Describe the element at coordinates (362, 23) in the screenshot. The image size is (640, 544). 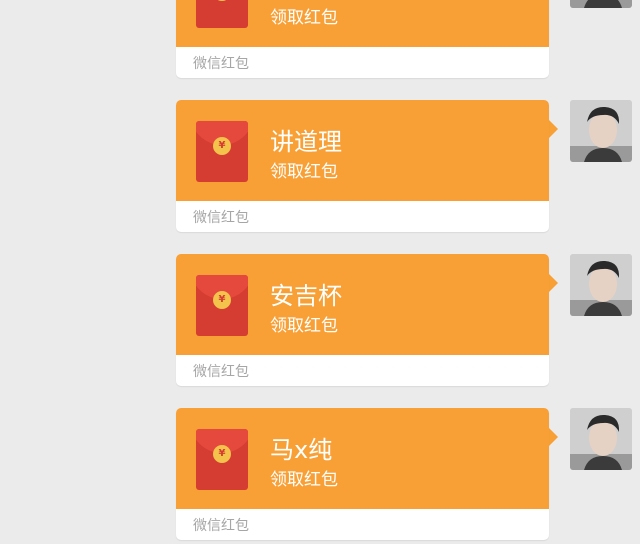
I see `red-packet-header: ¥ 领取红包` at that location.